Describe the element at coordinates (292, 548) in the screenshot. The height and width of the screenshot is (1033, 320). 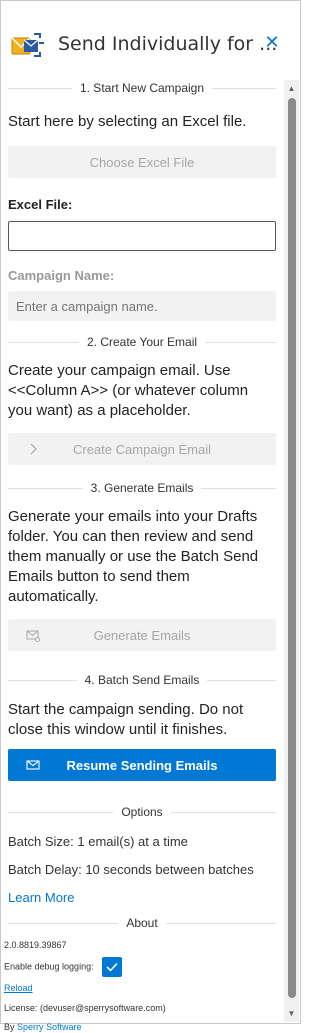
I see `scrollbar-thumb` at that location.